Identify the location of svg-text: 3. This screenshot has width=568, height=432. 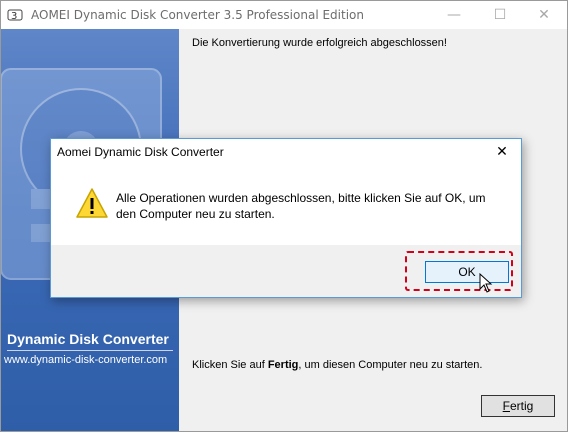
(14, 16).